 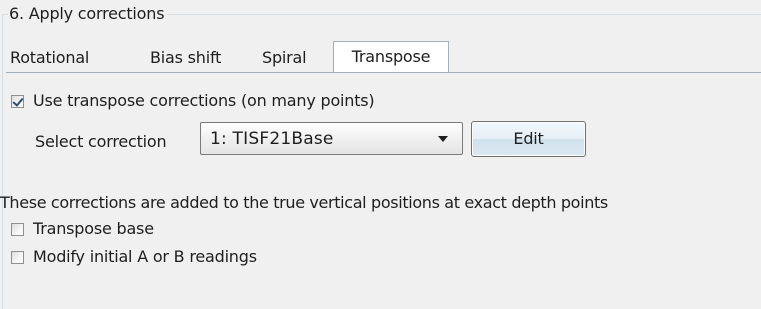 What do you see at coordinates (17, 229) in the screenshot?
I see `transpose-base-checkbox` at bounding box center [17, 229].